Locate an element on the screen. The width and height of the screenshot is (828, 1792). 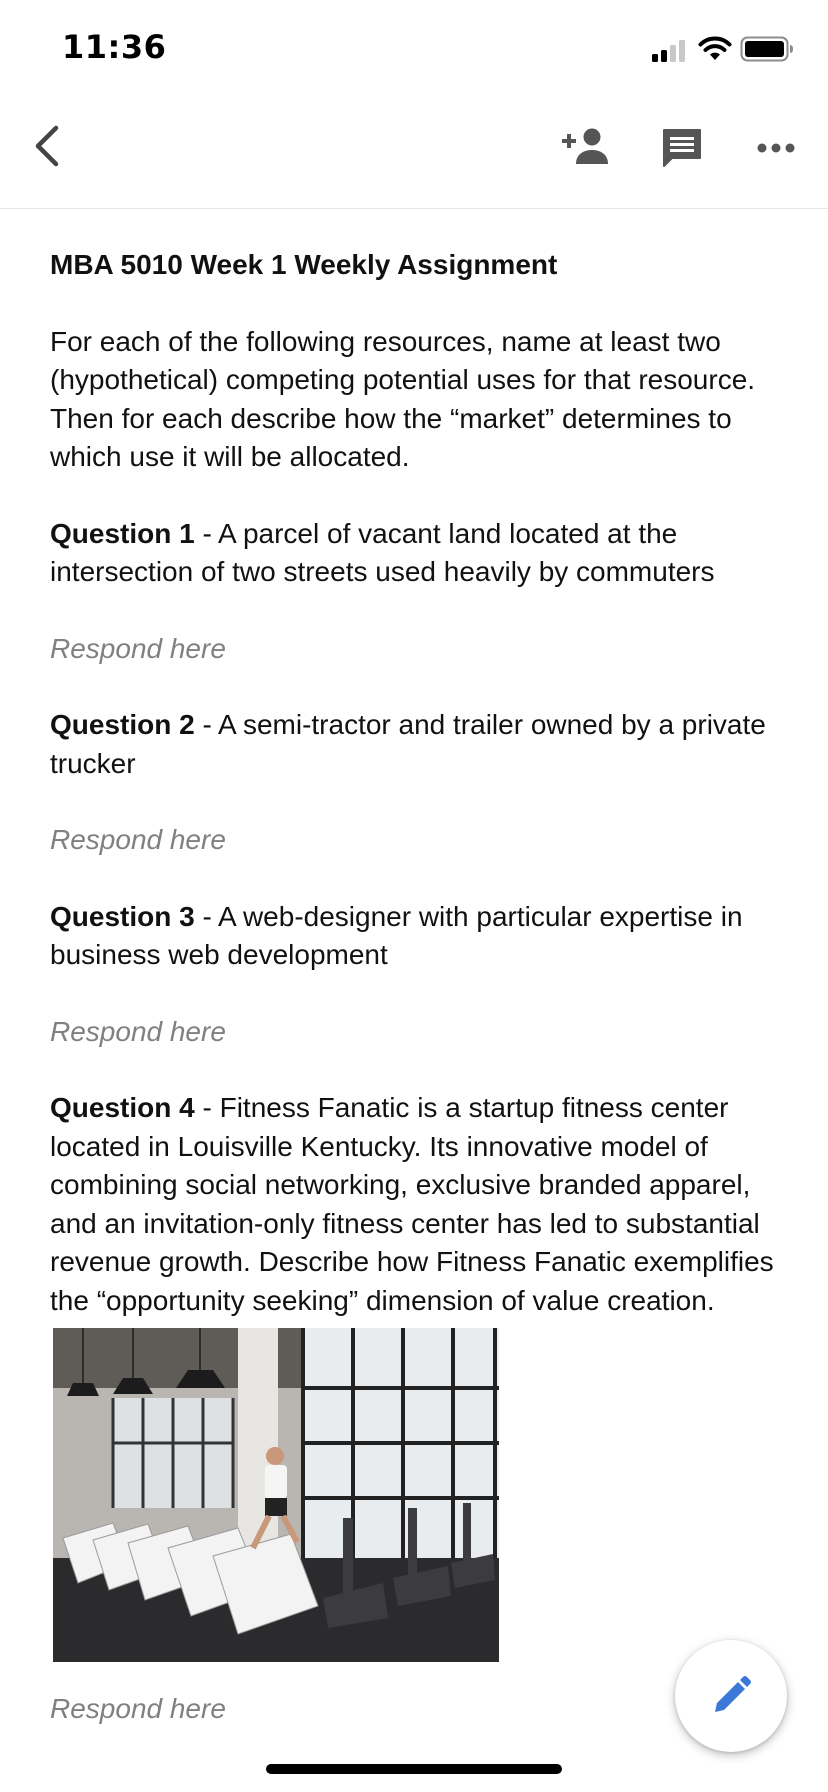
fitness-center-photo is located at coordinates (276, 1495).